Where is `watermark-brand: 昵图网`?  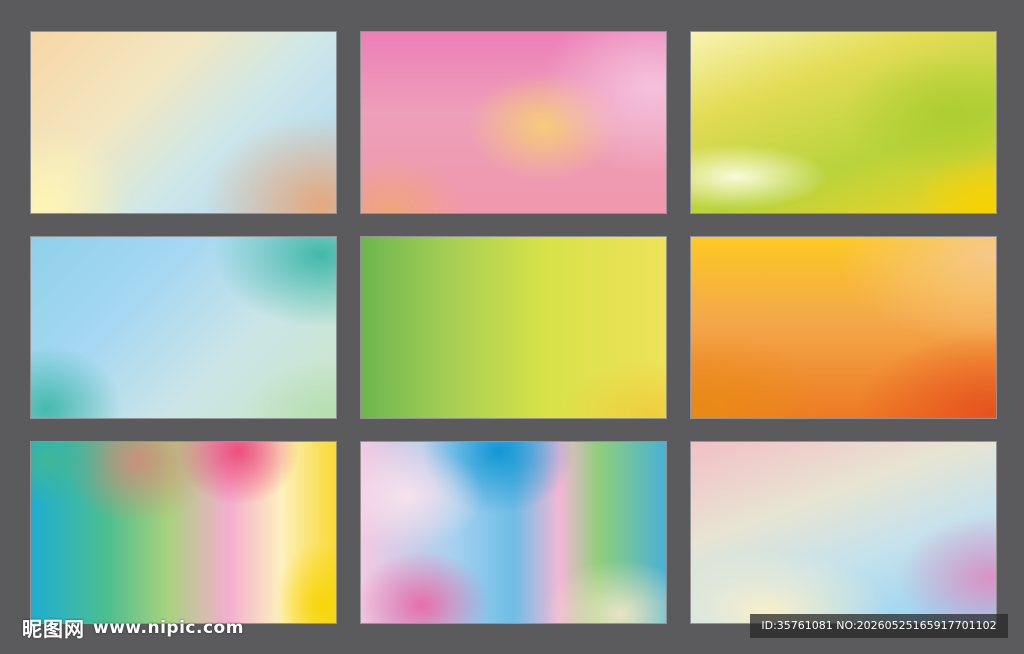 watermark-brand: 昵图网 is located at coordinates (53, 629).